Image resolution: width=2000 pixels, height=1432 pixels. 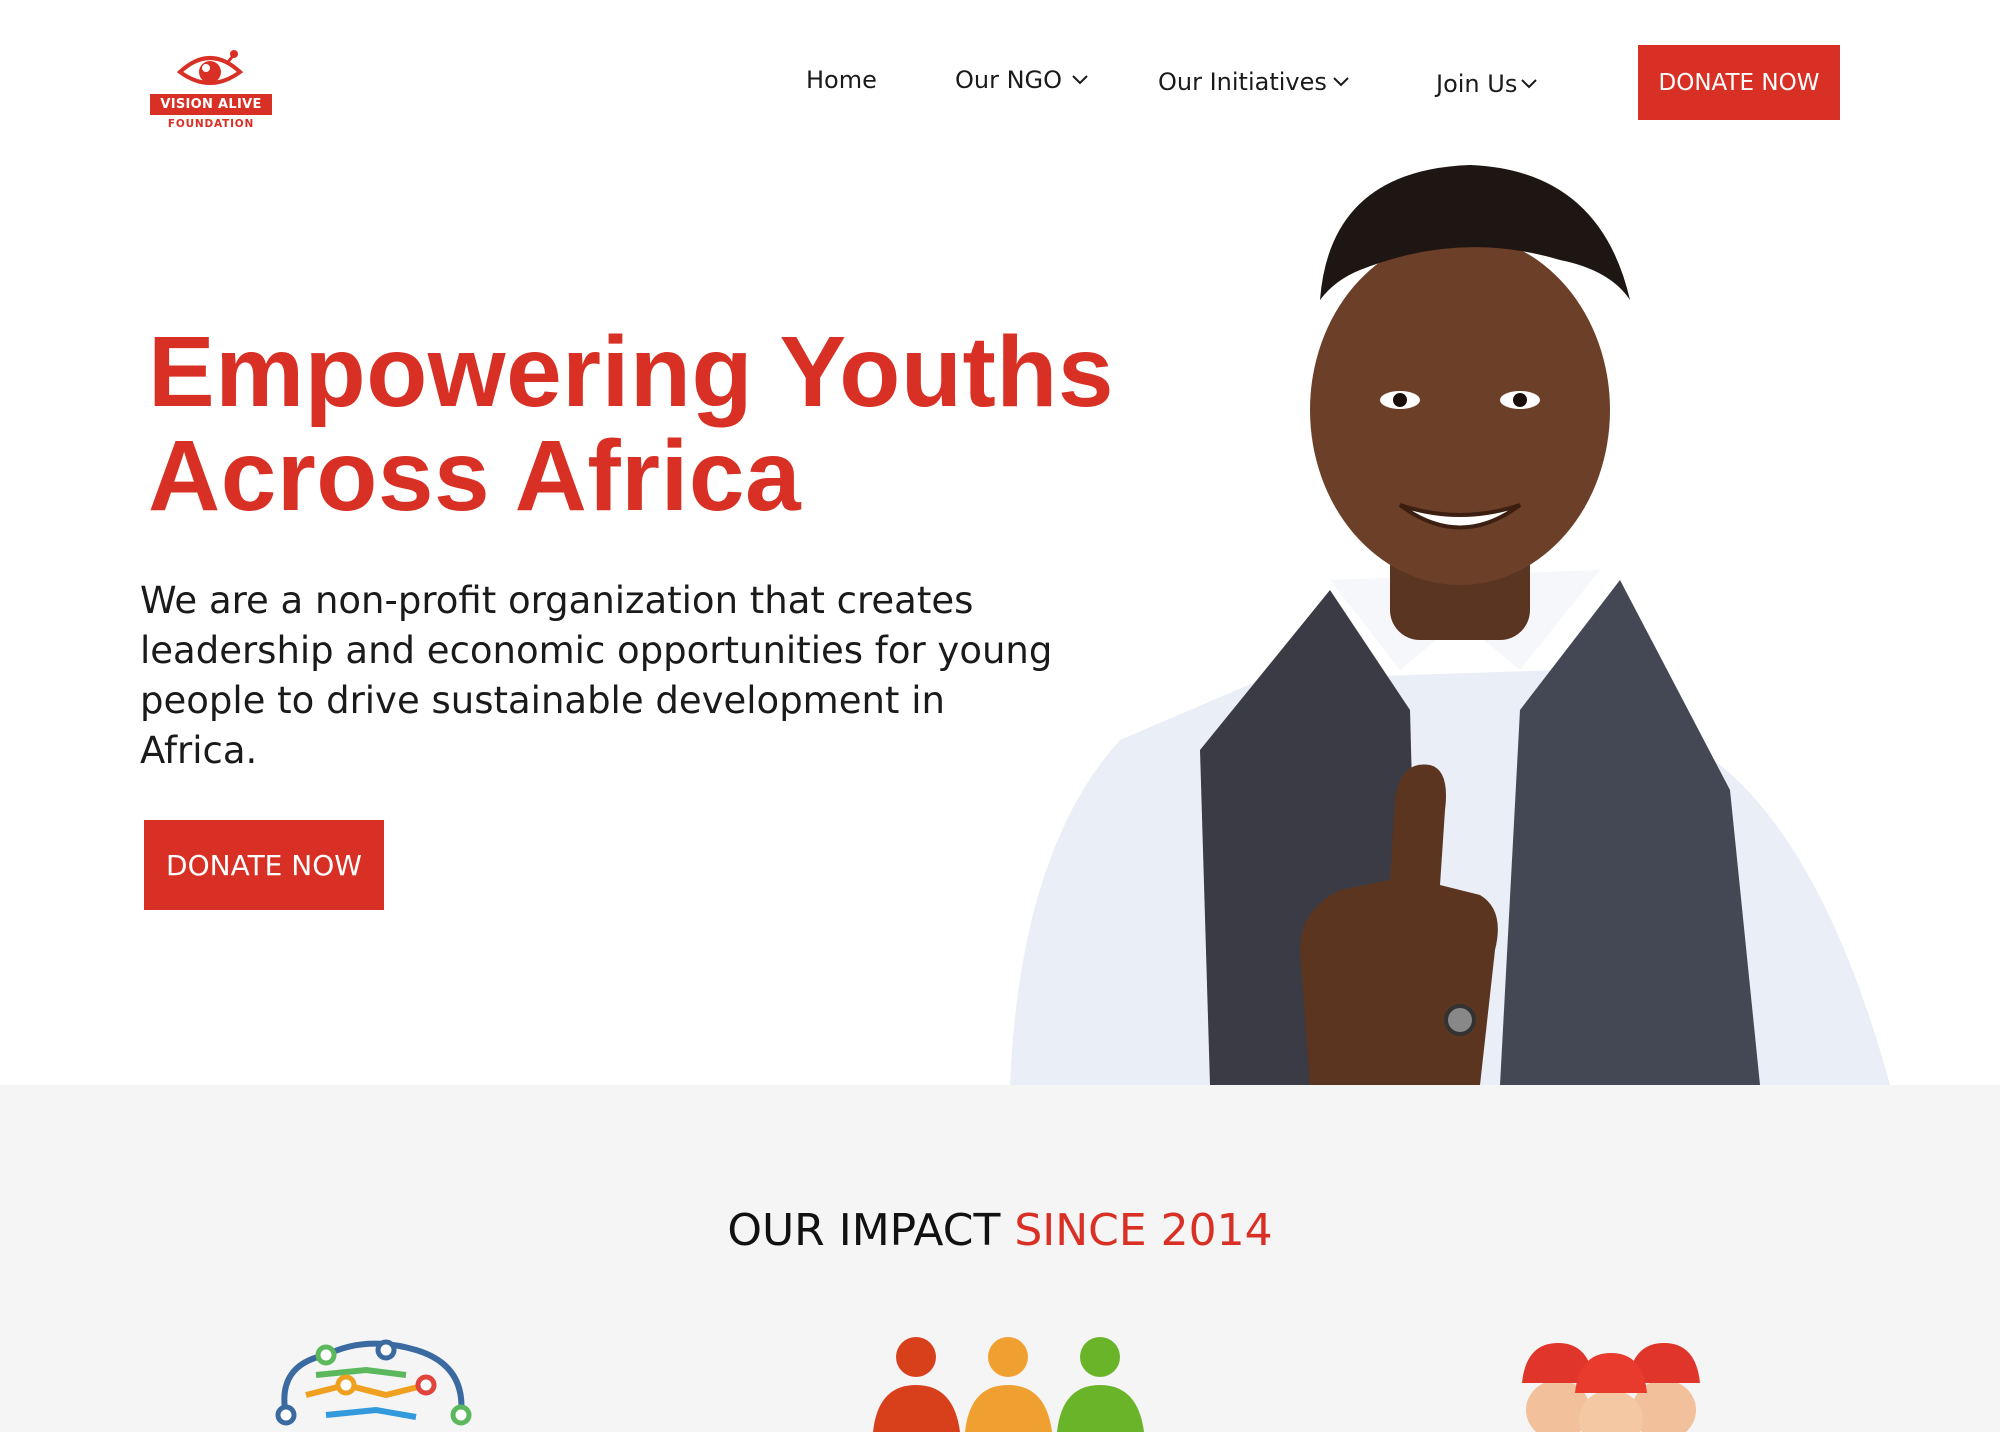 What do you see at coordinates (210, 67) in the screenshot?
I see `eye-logo-icon` at bounding box center [210, 67].